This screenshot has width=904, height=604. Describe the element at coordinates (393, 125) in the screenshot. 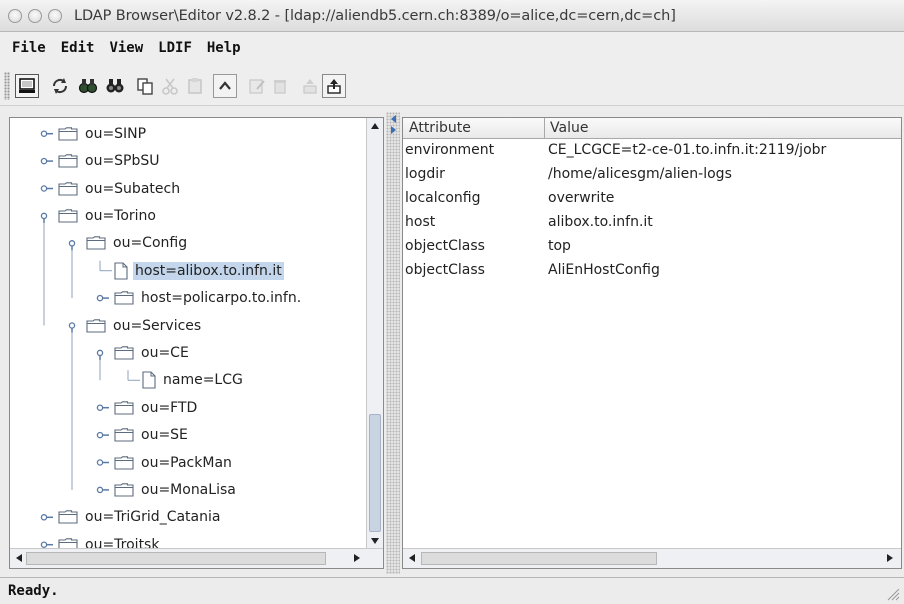

I see `collapse-arrows-icon` at that location.